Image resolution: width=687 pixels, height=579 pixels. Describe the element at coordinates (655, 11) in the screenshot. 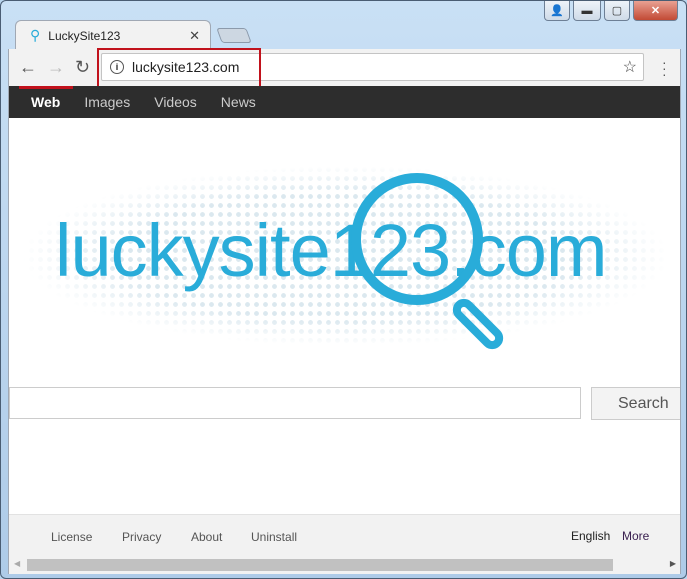

I see `close-button: ✕` at that location.